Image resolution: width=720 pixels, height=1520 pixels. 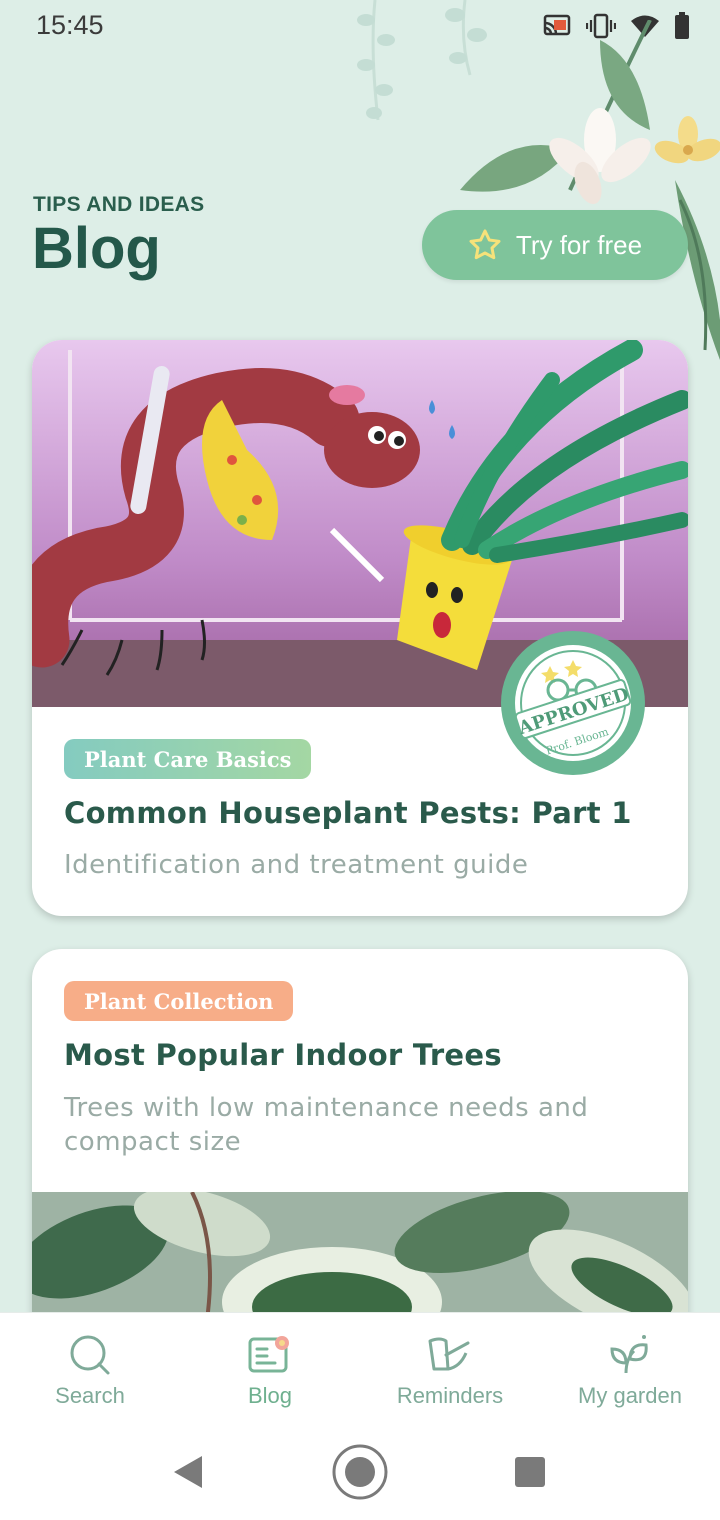 I want to click on approved-badge: APPROVED Prof. Bloom, so click(x=573, y=703).